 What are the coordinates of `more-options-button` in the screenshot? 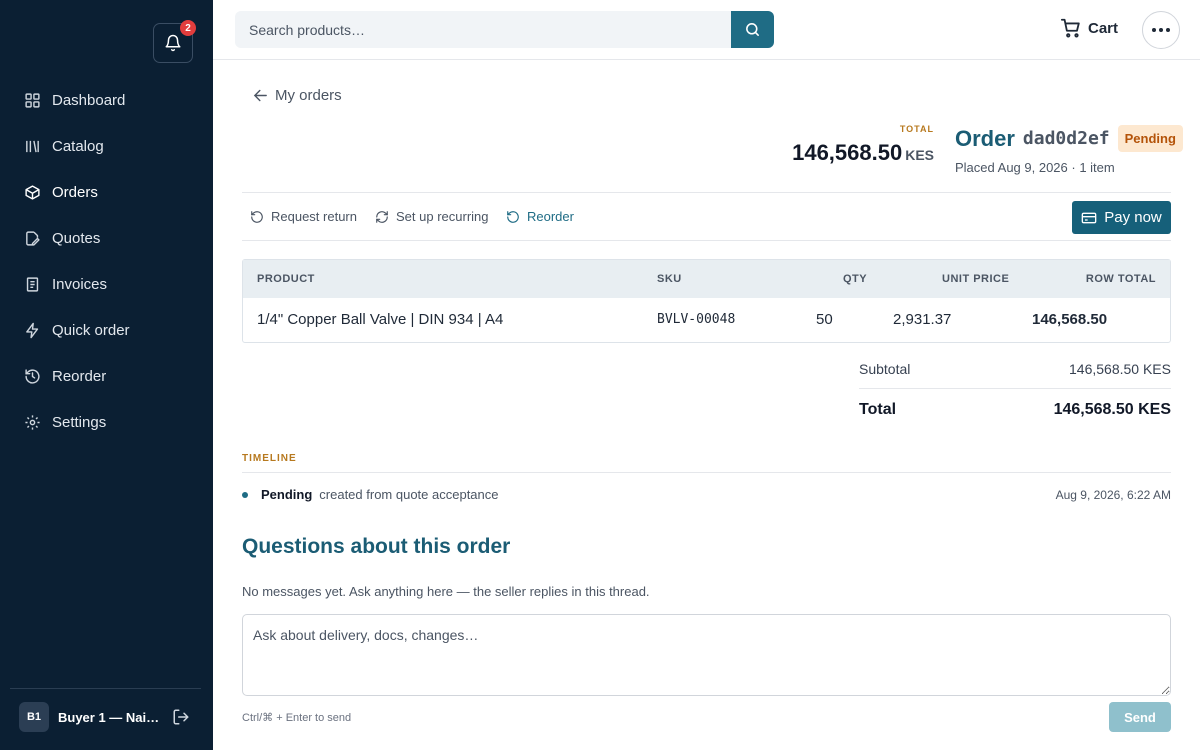 It's located at (1161, 30).